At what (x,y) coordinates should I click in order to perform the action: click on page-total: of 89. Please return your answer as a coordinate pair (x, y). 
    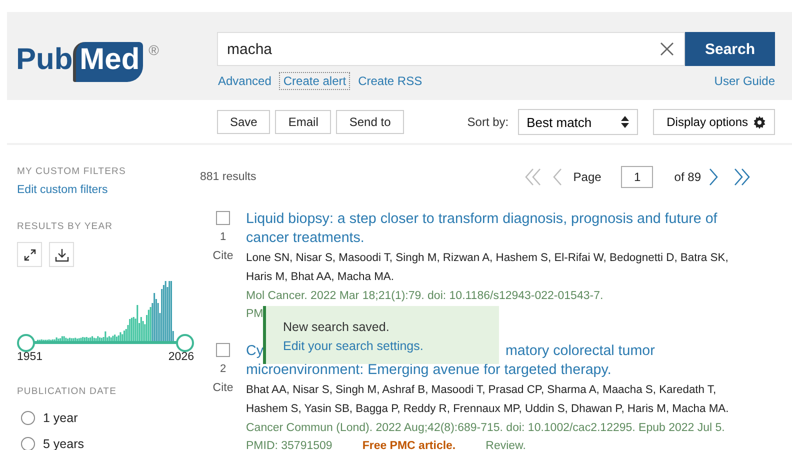
    Looking at the image, I should click on (687, 177).